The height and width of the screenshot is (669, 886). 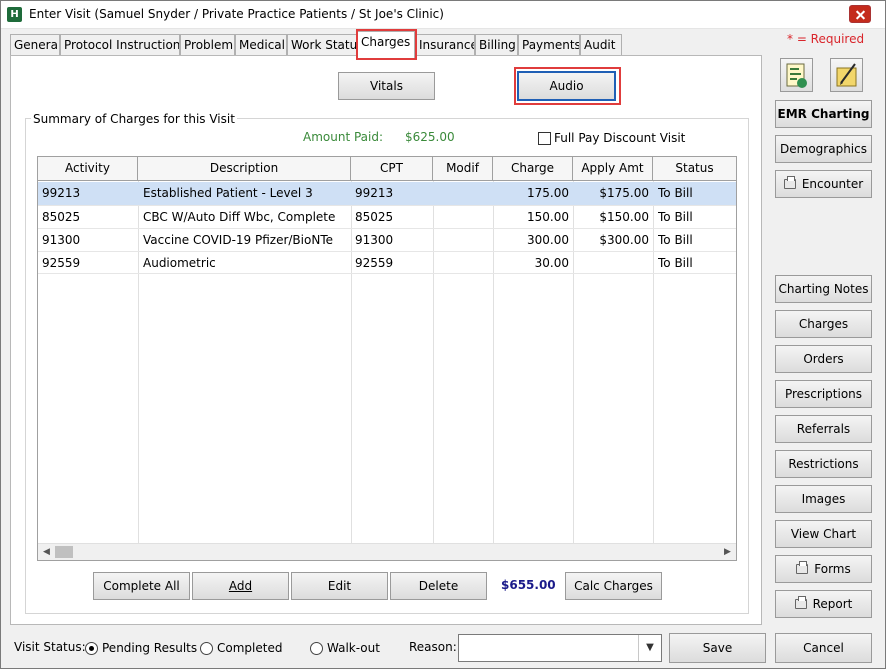 I want to click on cell-cpt: 99213, so click(x=374, y=193).